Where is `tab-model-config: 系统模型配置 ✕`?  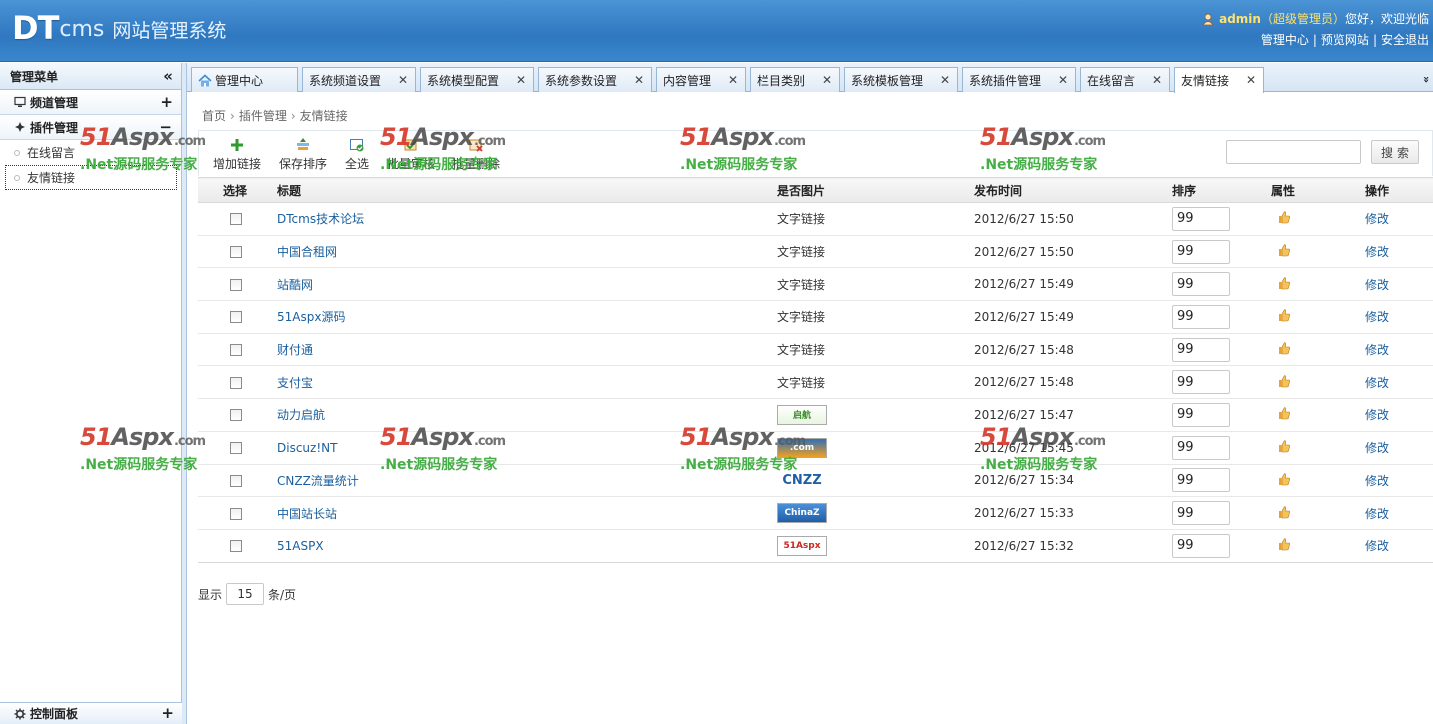
tab-model-config: 系统模型配置 ✕ is located at coordinates (477, 79).